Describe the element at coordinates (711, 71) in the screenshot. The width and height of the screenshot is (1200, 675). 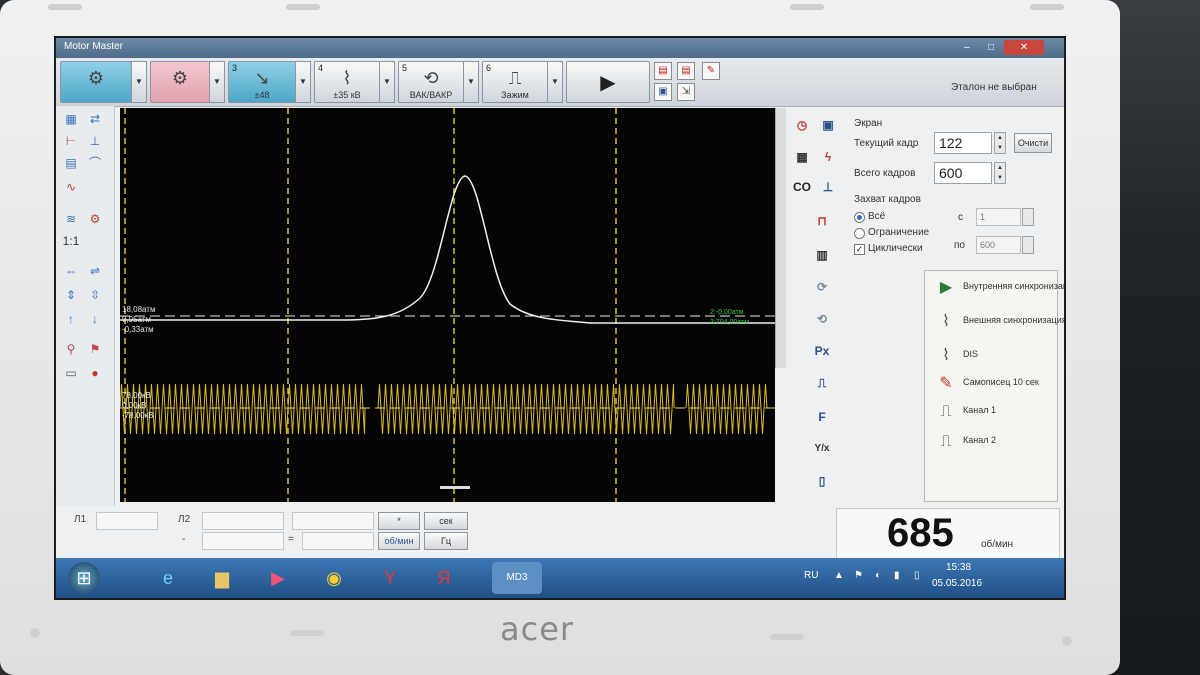
I see `settings-wrench-icon: ✎` at that location.